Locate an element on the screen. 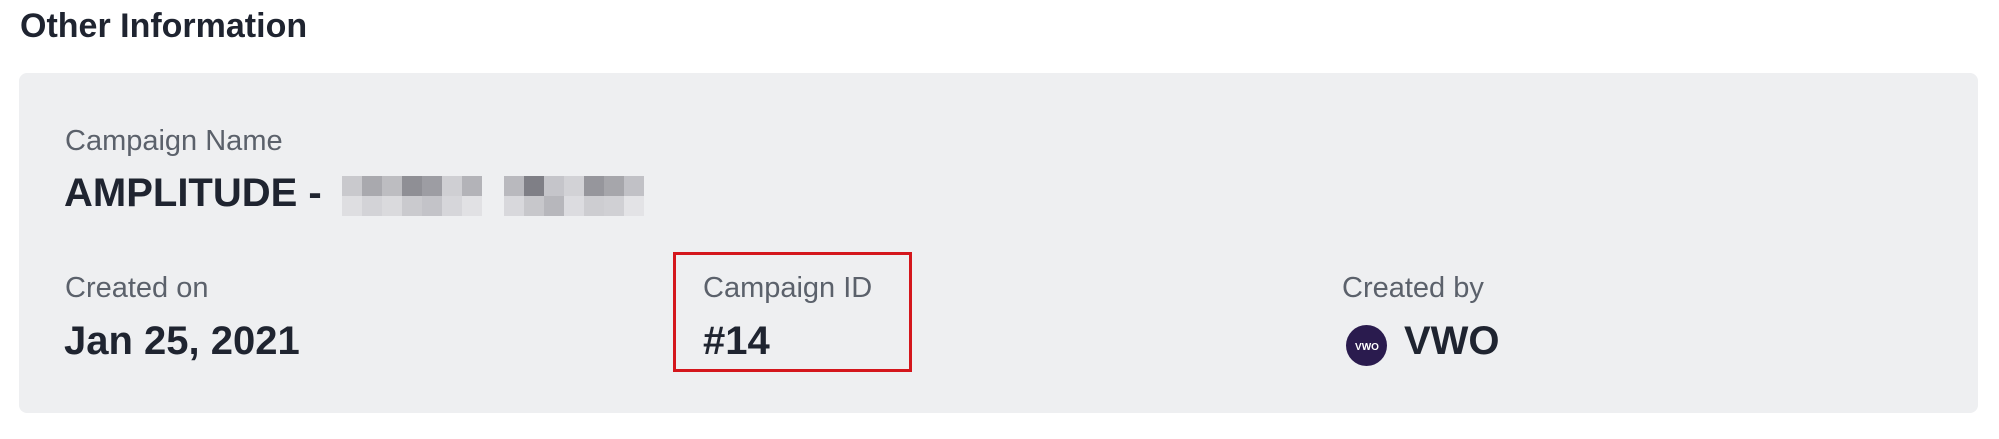  created-by-label: Created by is located at coordinates (1413, 288).